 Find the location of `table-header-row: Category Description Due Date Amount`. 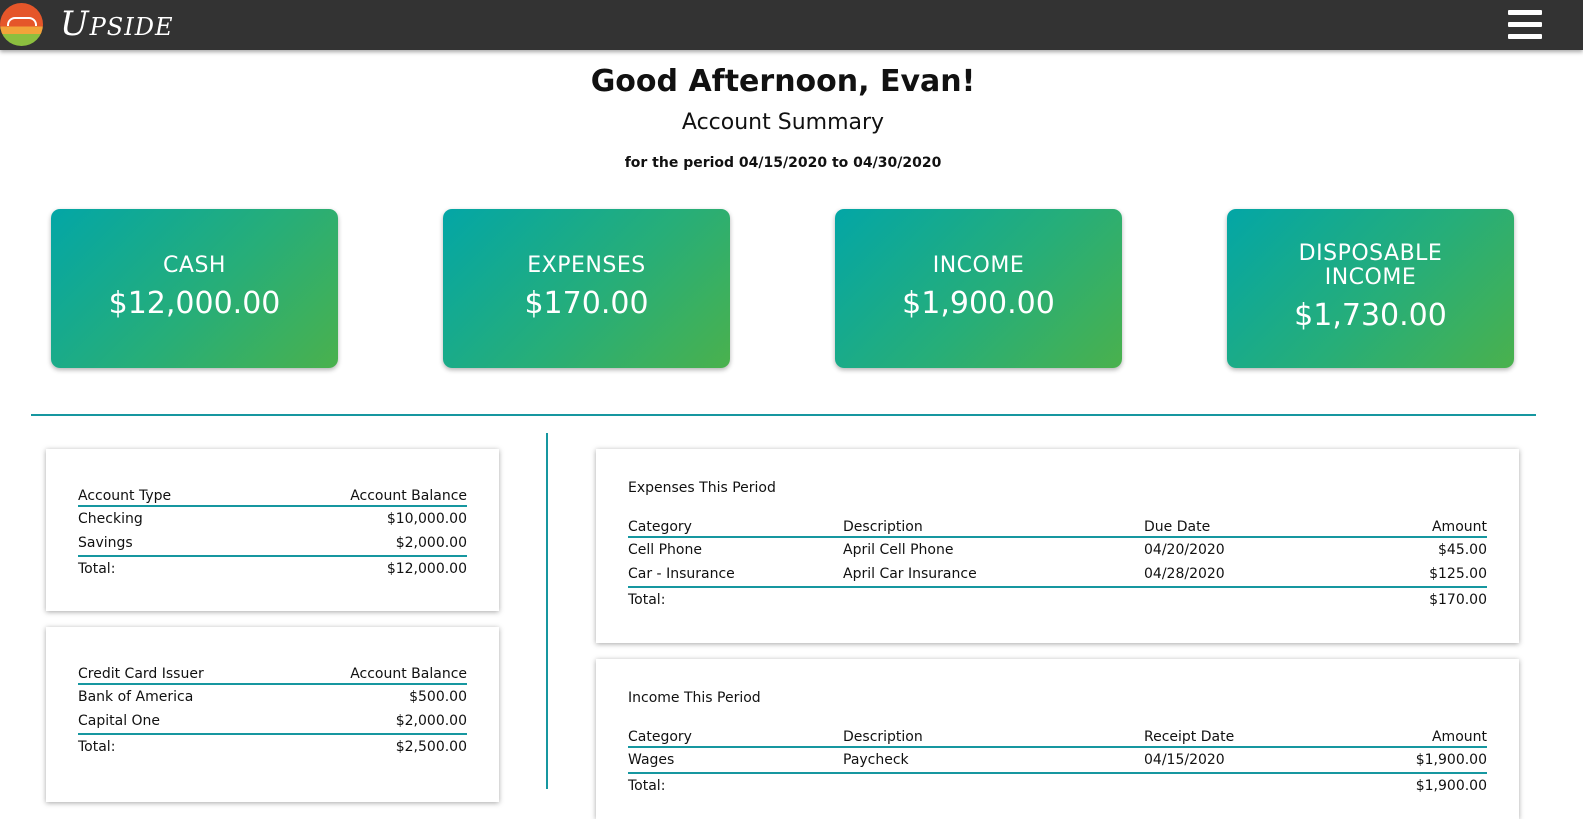

table-header-row: Category Description Due Date Amount is located at coordinates (1057, 525).